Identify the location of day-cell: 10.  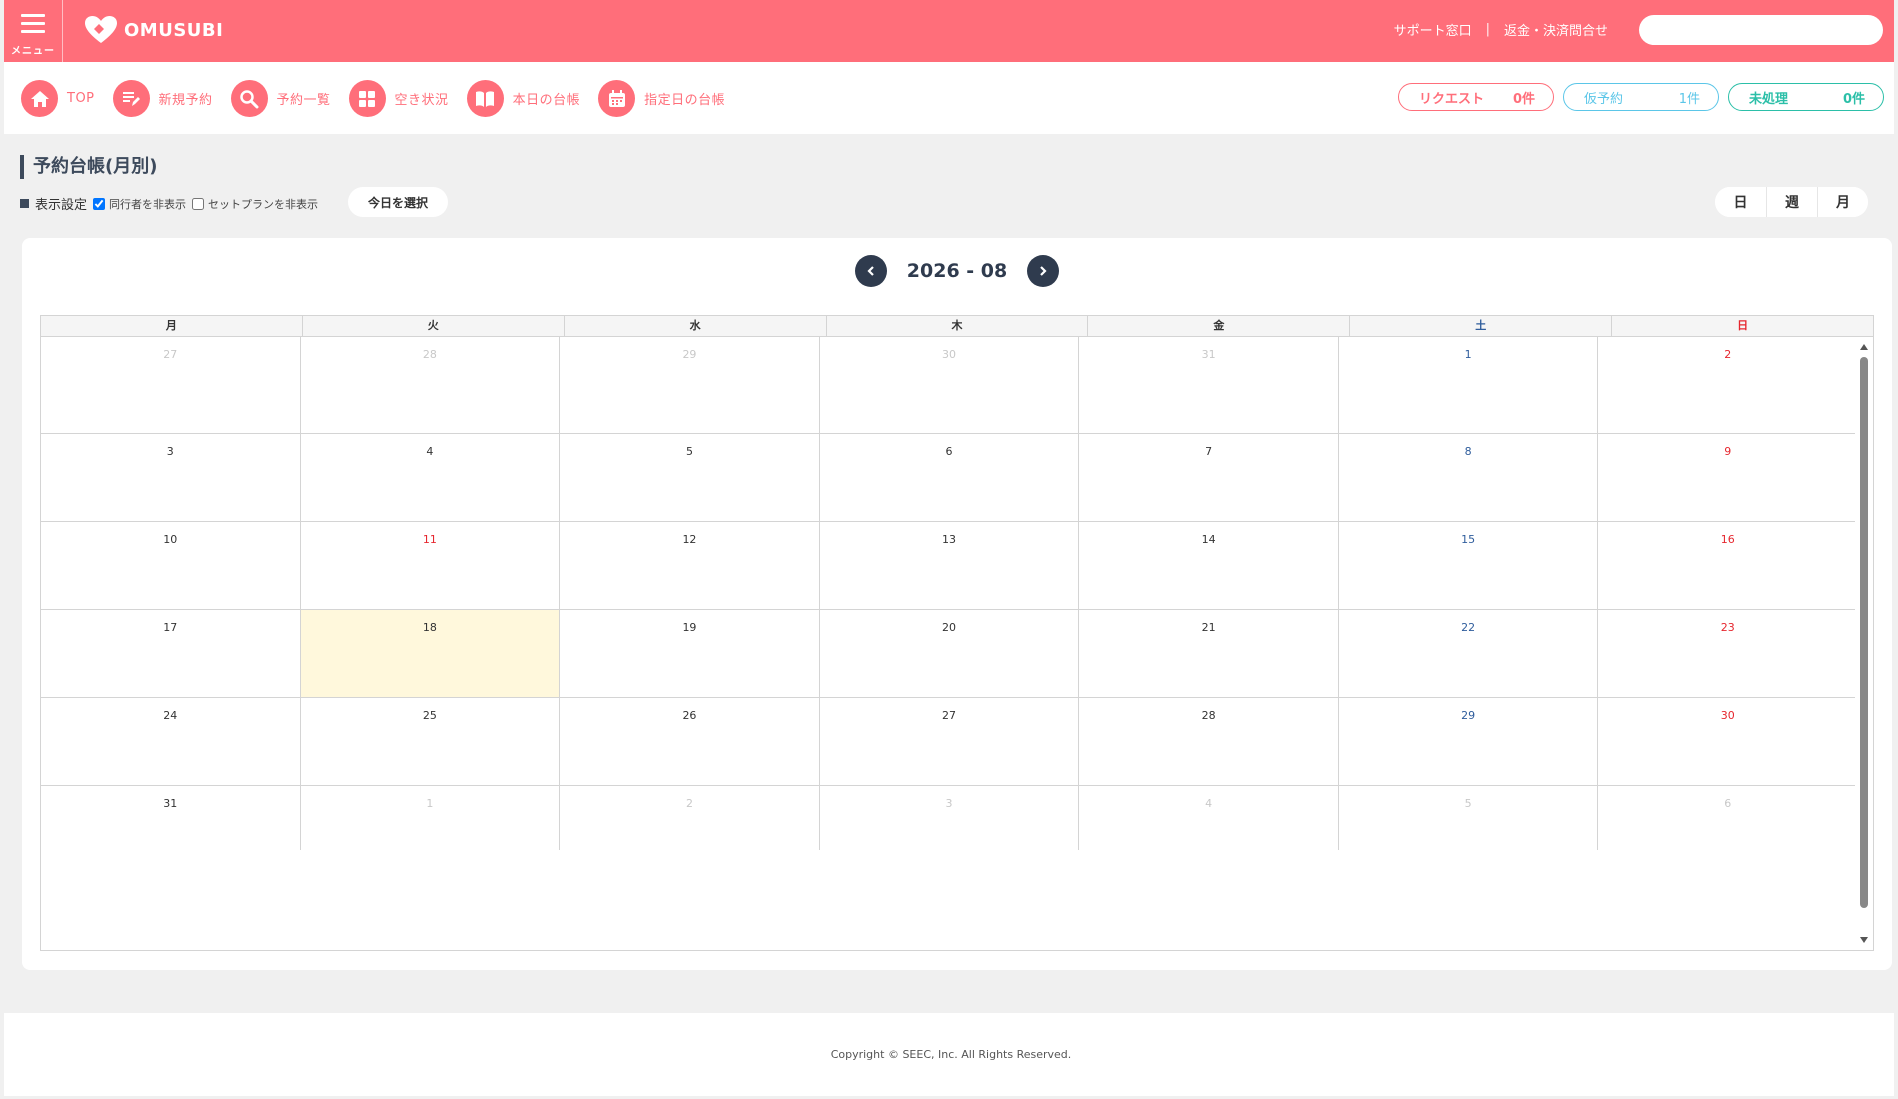
(170, 565).